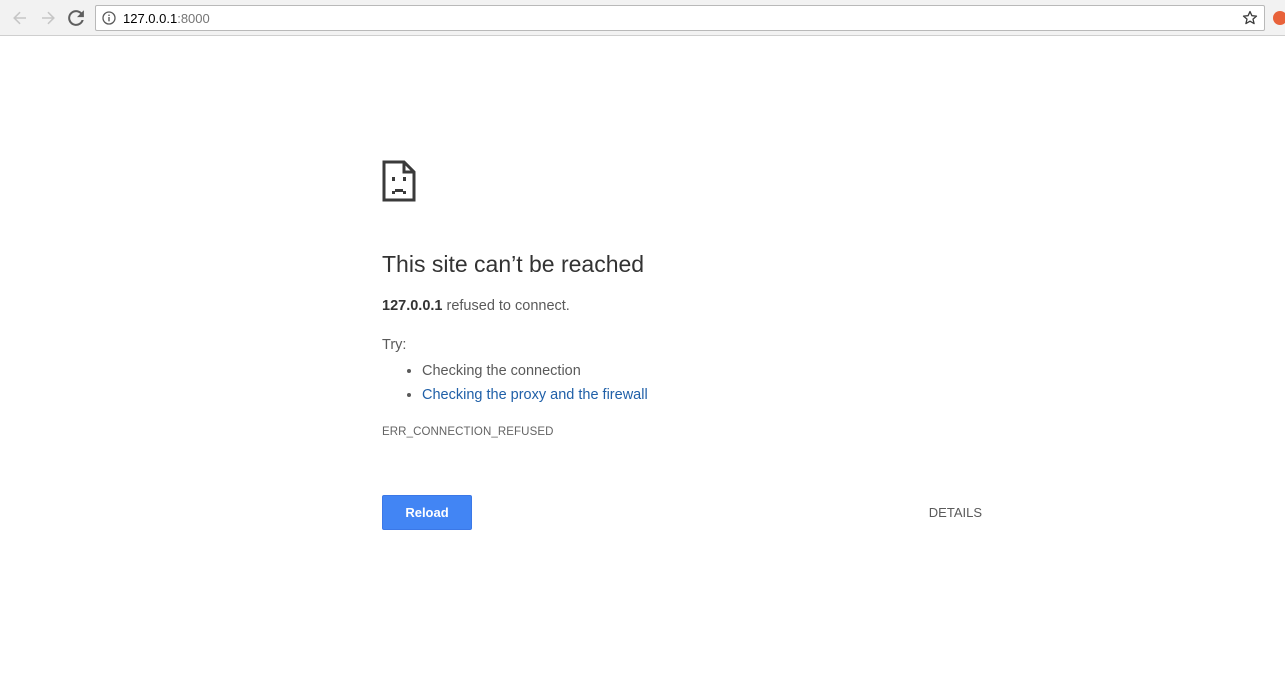 Image resolution: width=1285 pixels, height=695 pixels. I want to click on url-port: :8000, so click(193, 18).